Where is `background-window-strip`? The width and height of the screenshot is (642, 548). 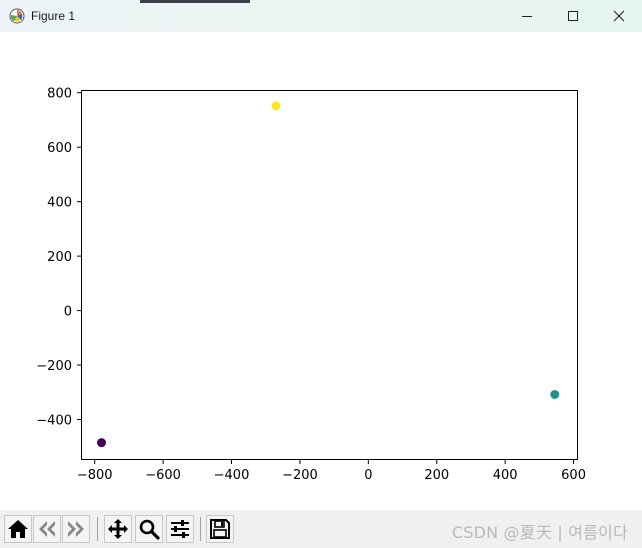 background-window-strip is located at coordinates (195, 1).